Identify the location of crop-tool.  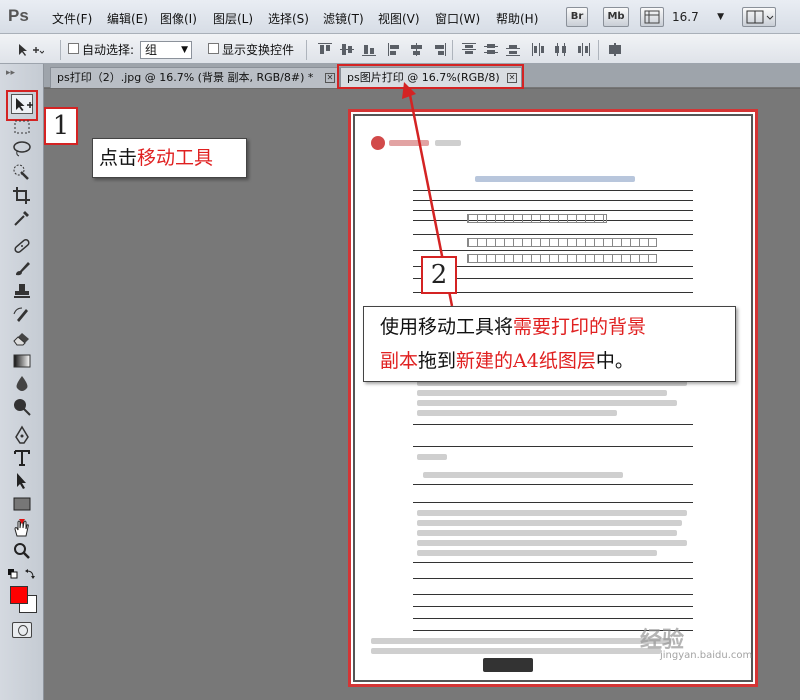
(22, 195).